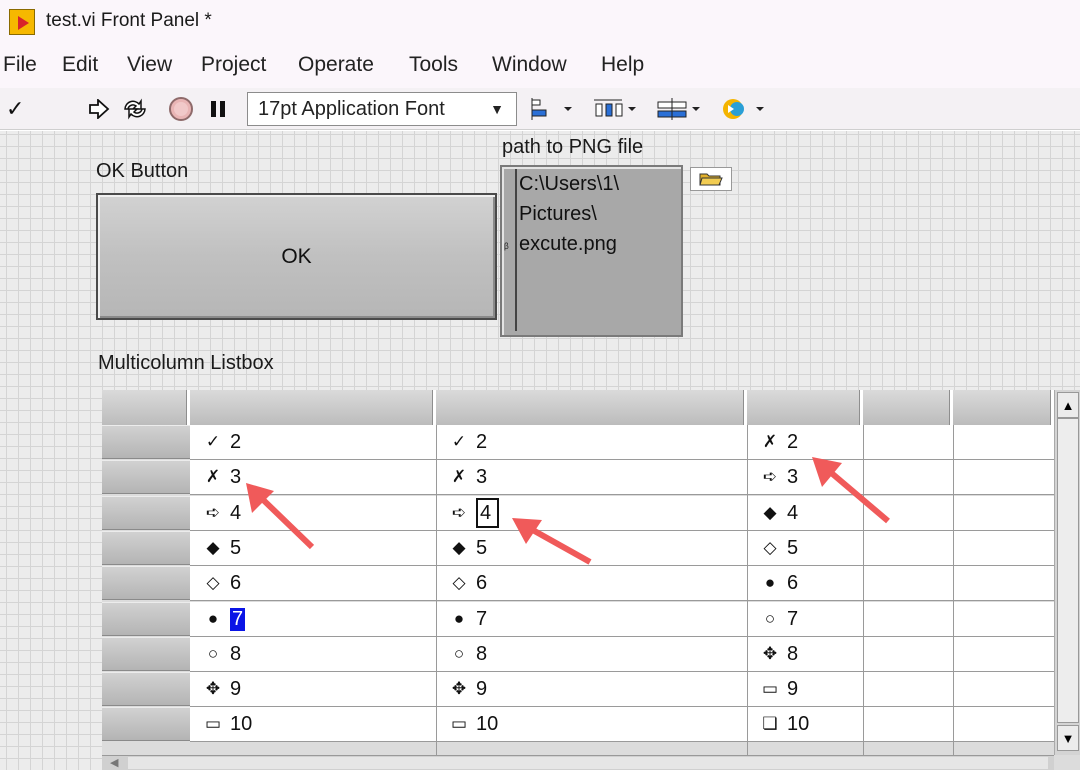 Image resolution: width=1080 pixels, height=770 pixels. Describe the element at coordinates (770, 618) in the screenshot. I see `item-symbol-icon: ○` at that location.